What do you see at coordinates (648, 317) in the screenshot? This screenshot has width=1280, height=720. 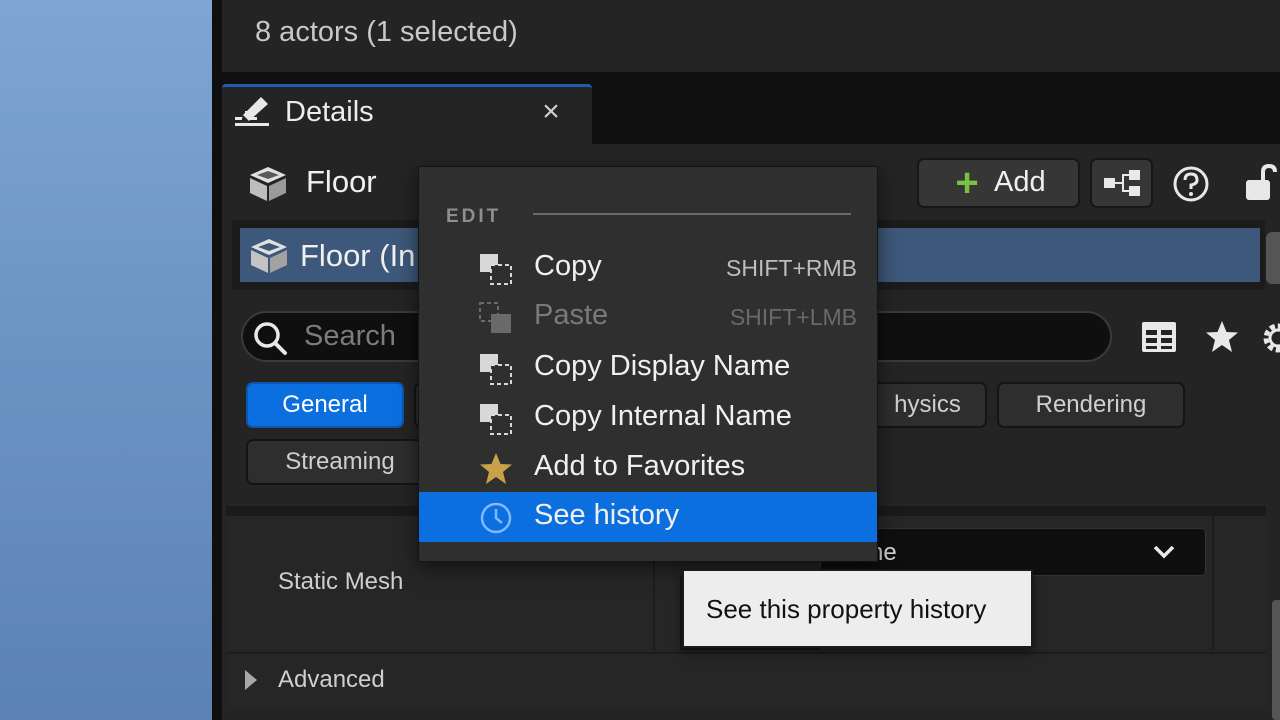 I see `menu-item-paste: Paste SHIFT+LMB` at bounding box center [648, 317].